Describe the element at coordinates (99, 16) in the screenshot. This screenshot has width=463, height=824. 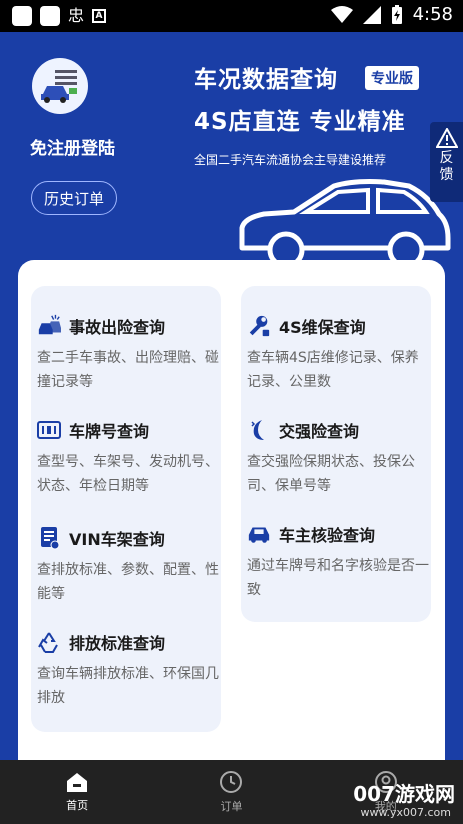
I see `a-icon: A` at that location.